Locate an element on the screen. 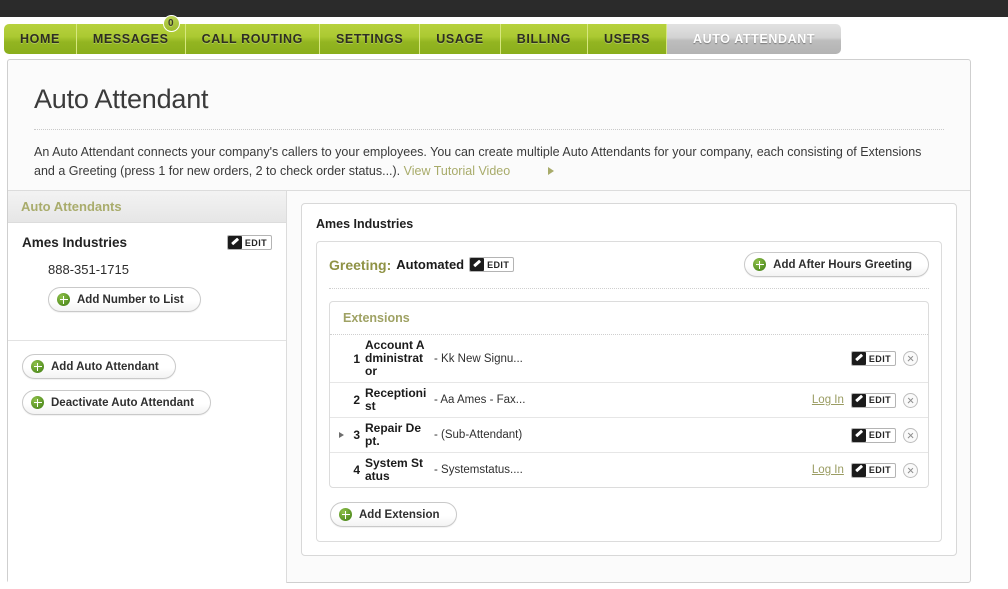 The height and width of the screenshot is (589, 1008). extension-number: 3 is located at coordinates (356, 435).